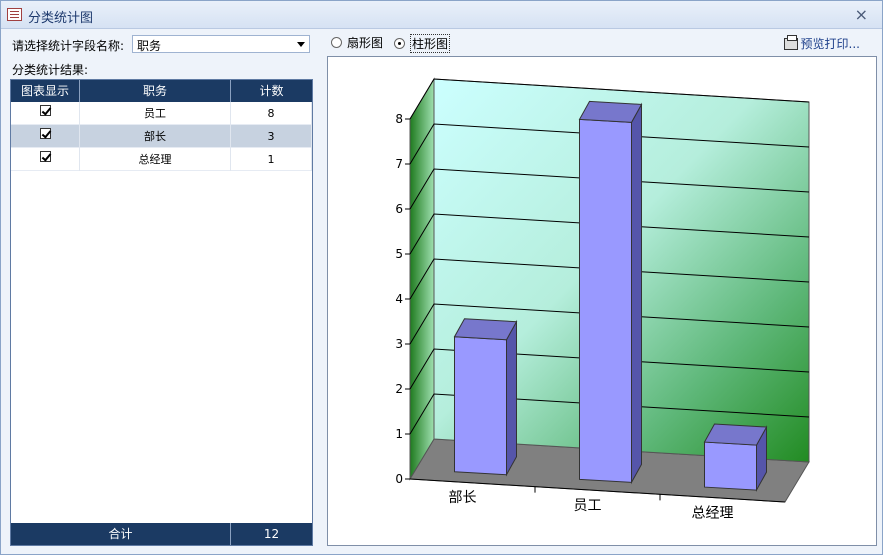  What do you see at coordinates (399, 119) in the screenshot?
I see `y-tick-label: 8` at bounding box center [399, 119].